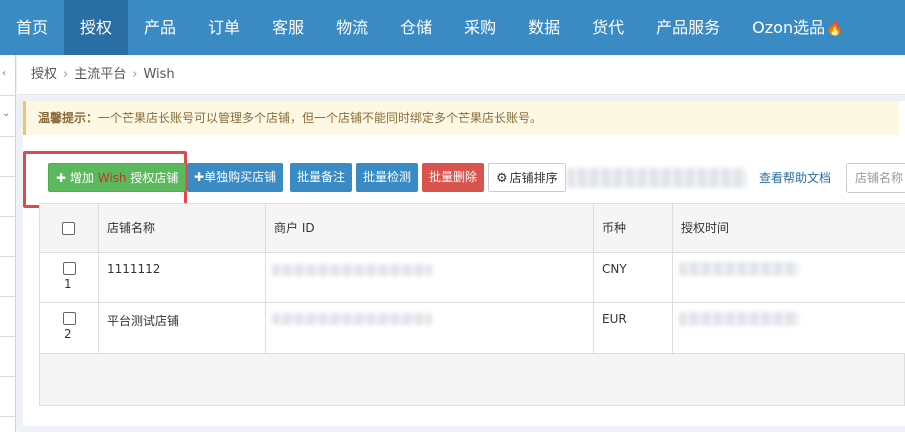 The width and height of the screenshot is (905, 432). Describe the element at coordinates (533, 178) in the screenshot. I see `sort-label: 店铺排序` at that location.